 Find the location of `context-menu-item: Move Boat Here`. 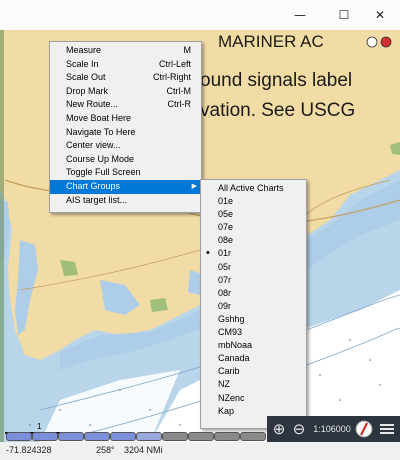

context-menu-item: Move Boat Here is located at coordinates (125, 119).